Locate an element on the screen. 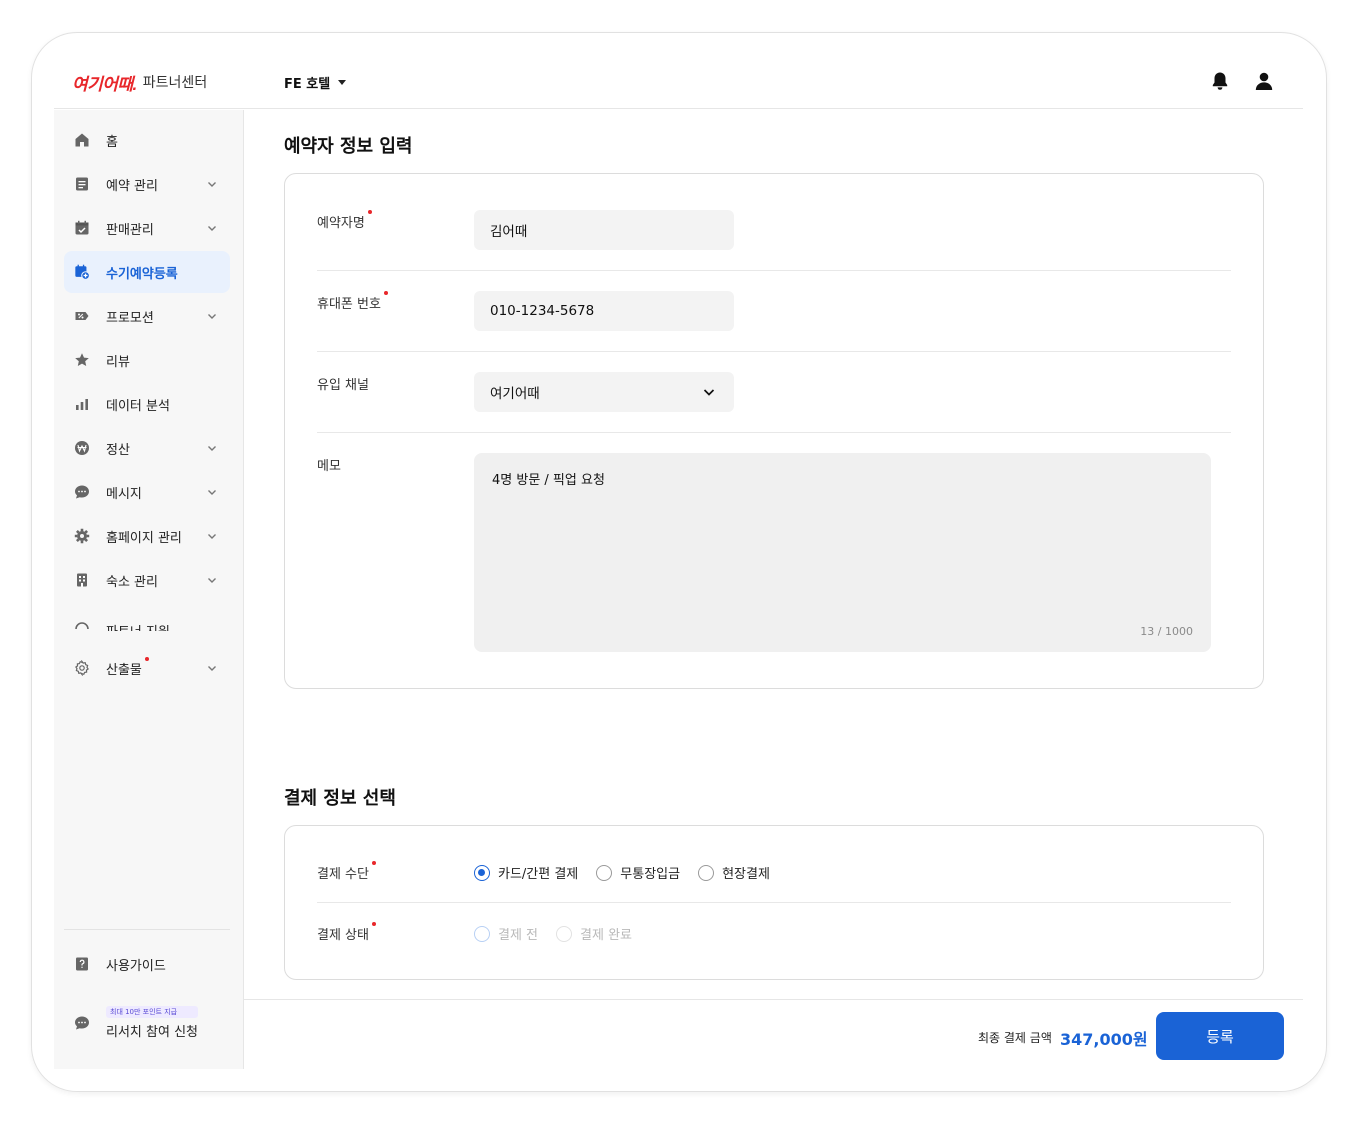 The width and height of the screenshot is (1358, 1124). radio-before-payment: 결제 전 is located at coordinates (506, 933).